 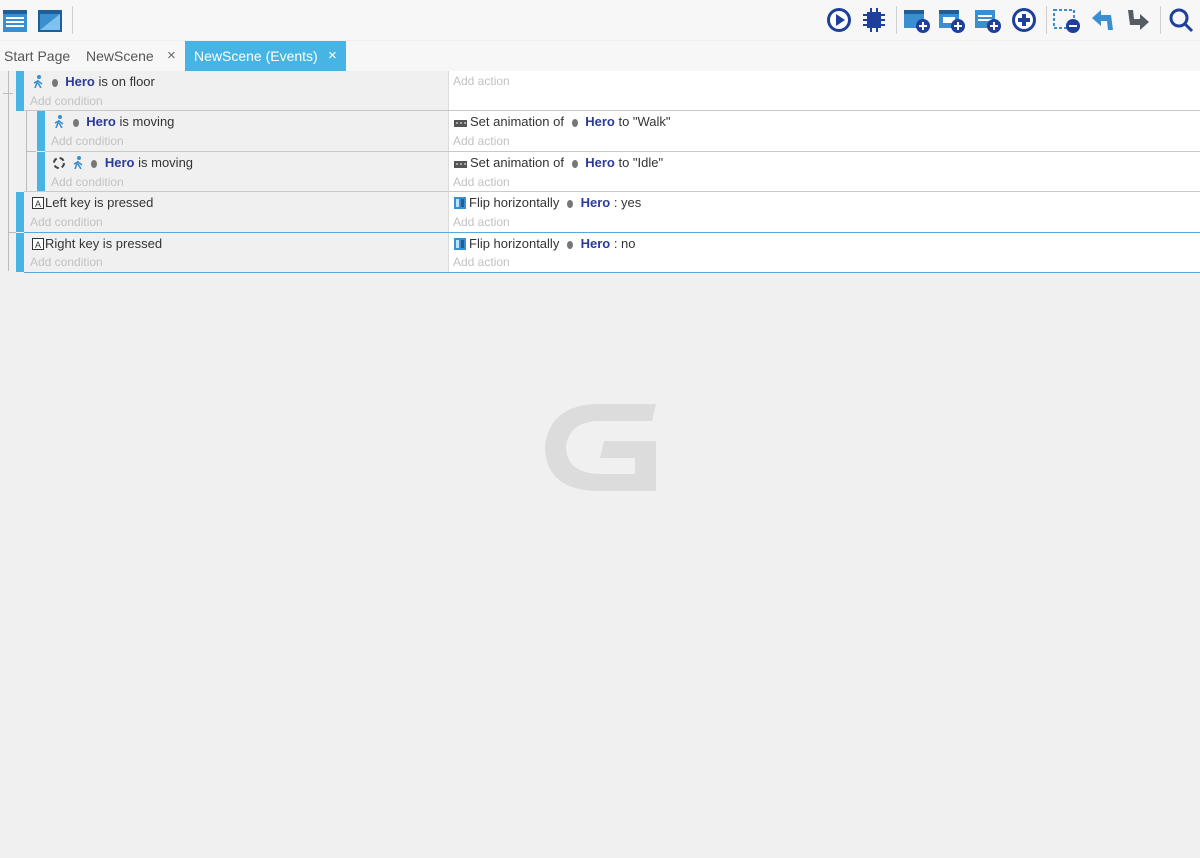 I want to click on debugger-chip-icon, so click(x=874, y=20).